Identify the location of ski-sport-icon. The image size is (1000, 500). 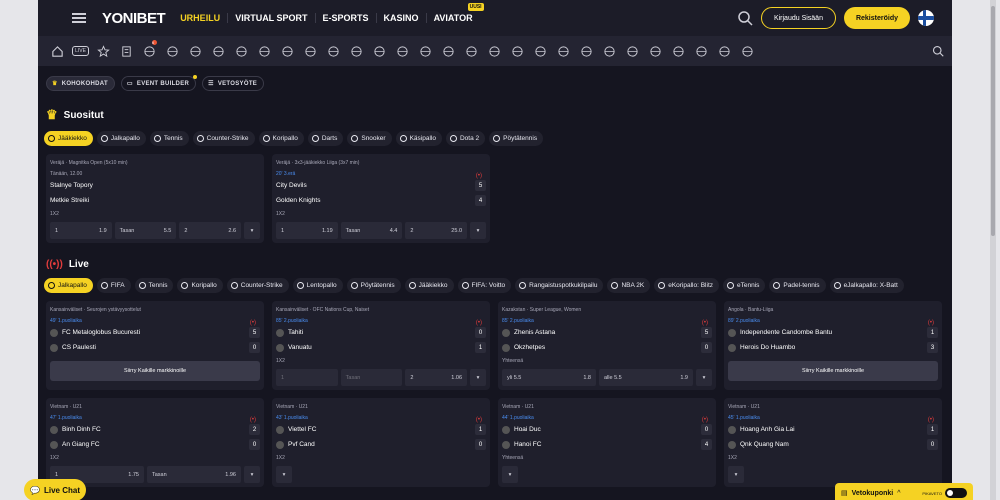
(678, 51).